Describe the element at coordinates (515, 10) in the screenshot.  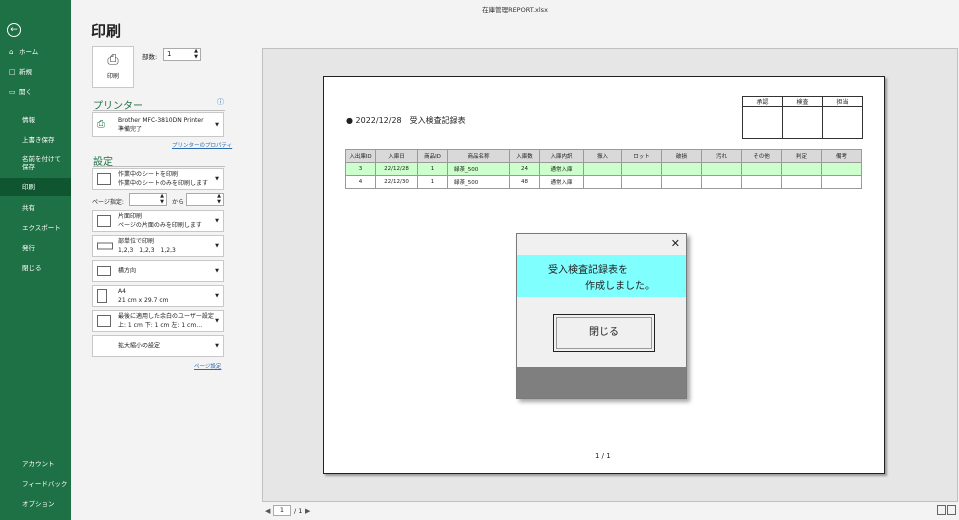
I see `window-title: 在庫管理REPORT.xlsx` at that location.